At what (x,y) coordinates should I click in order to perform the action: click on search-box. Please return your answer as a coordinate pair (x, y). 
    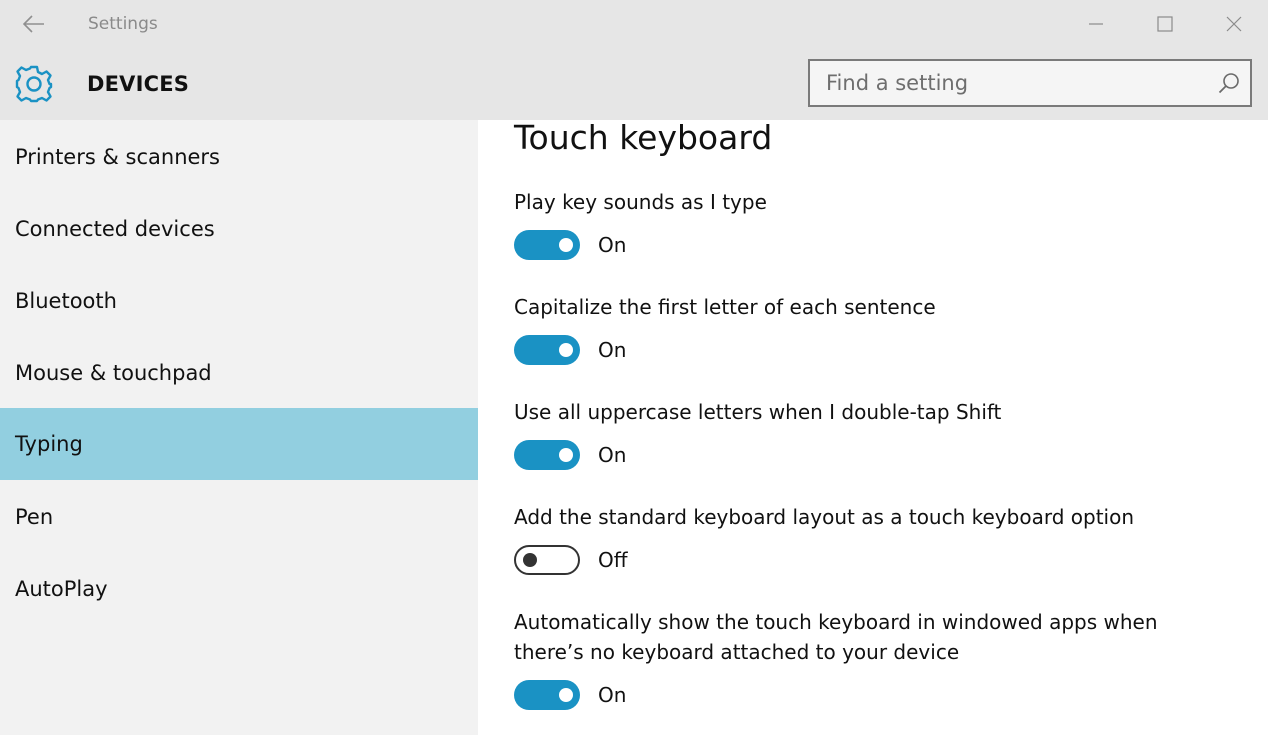
    Looking at the image, I should click on (1030, 83).